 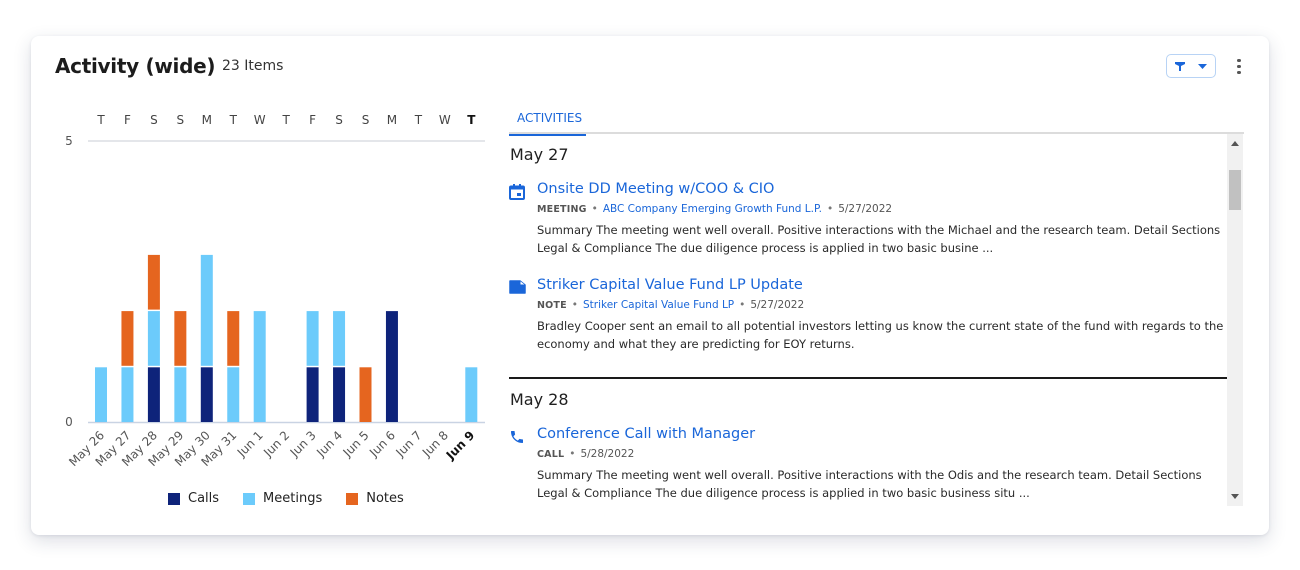 What do you see at coordinates (868, 378) in the screenshot?
I see `group-divider` at bounding box center [868, 378].